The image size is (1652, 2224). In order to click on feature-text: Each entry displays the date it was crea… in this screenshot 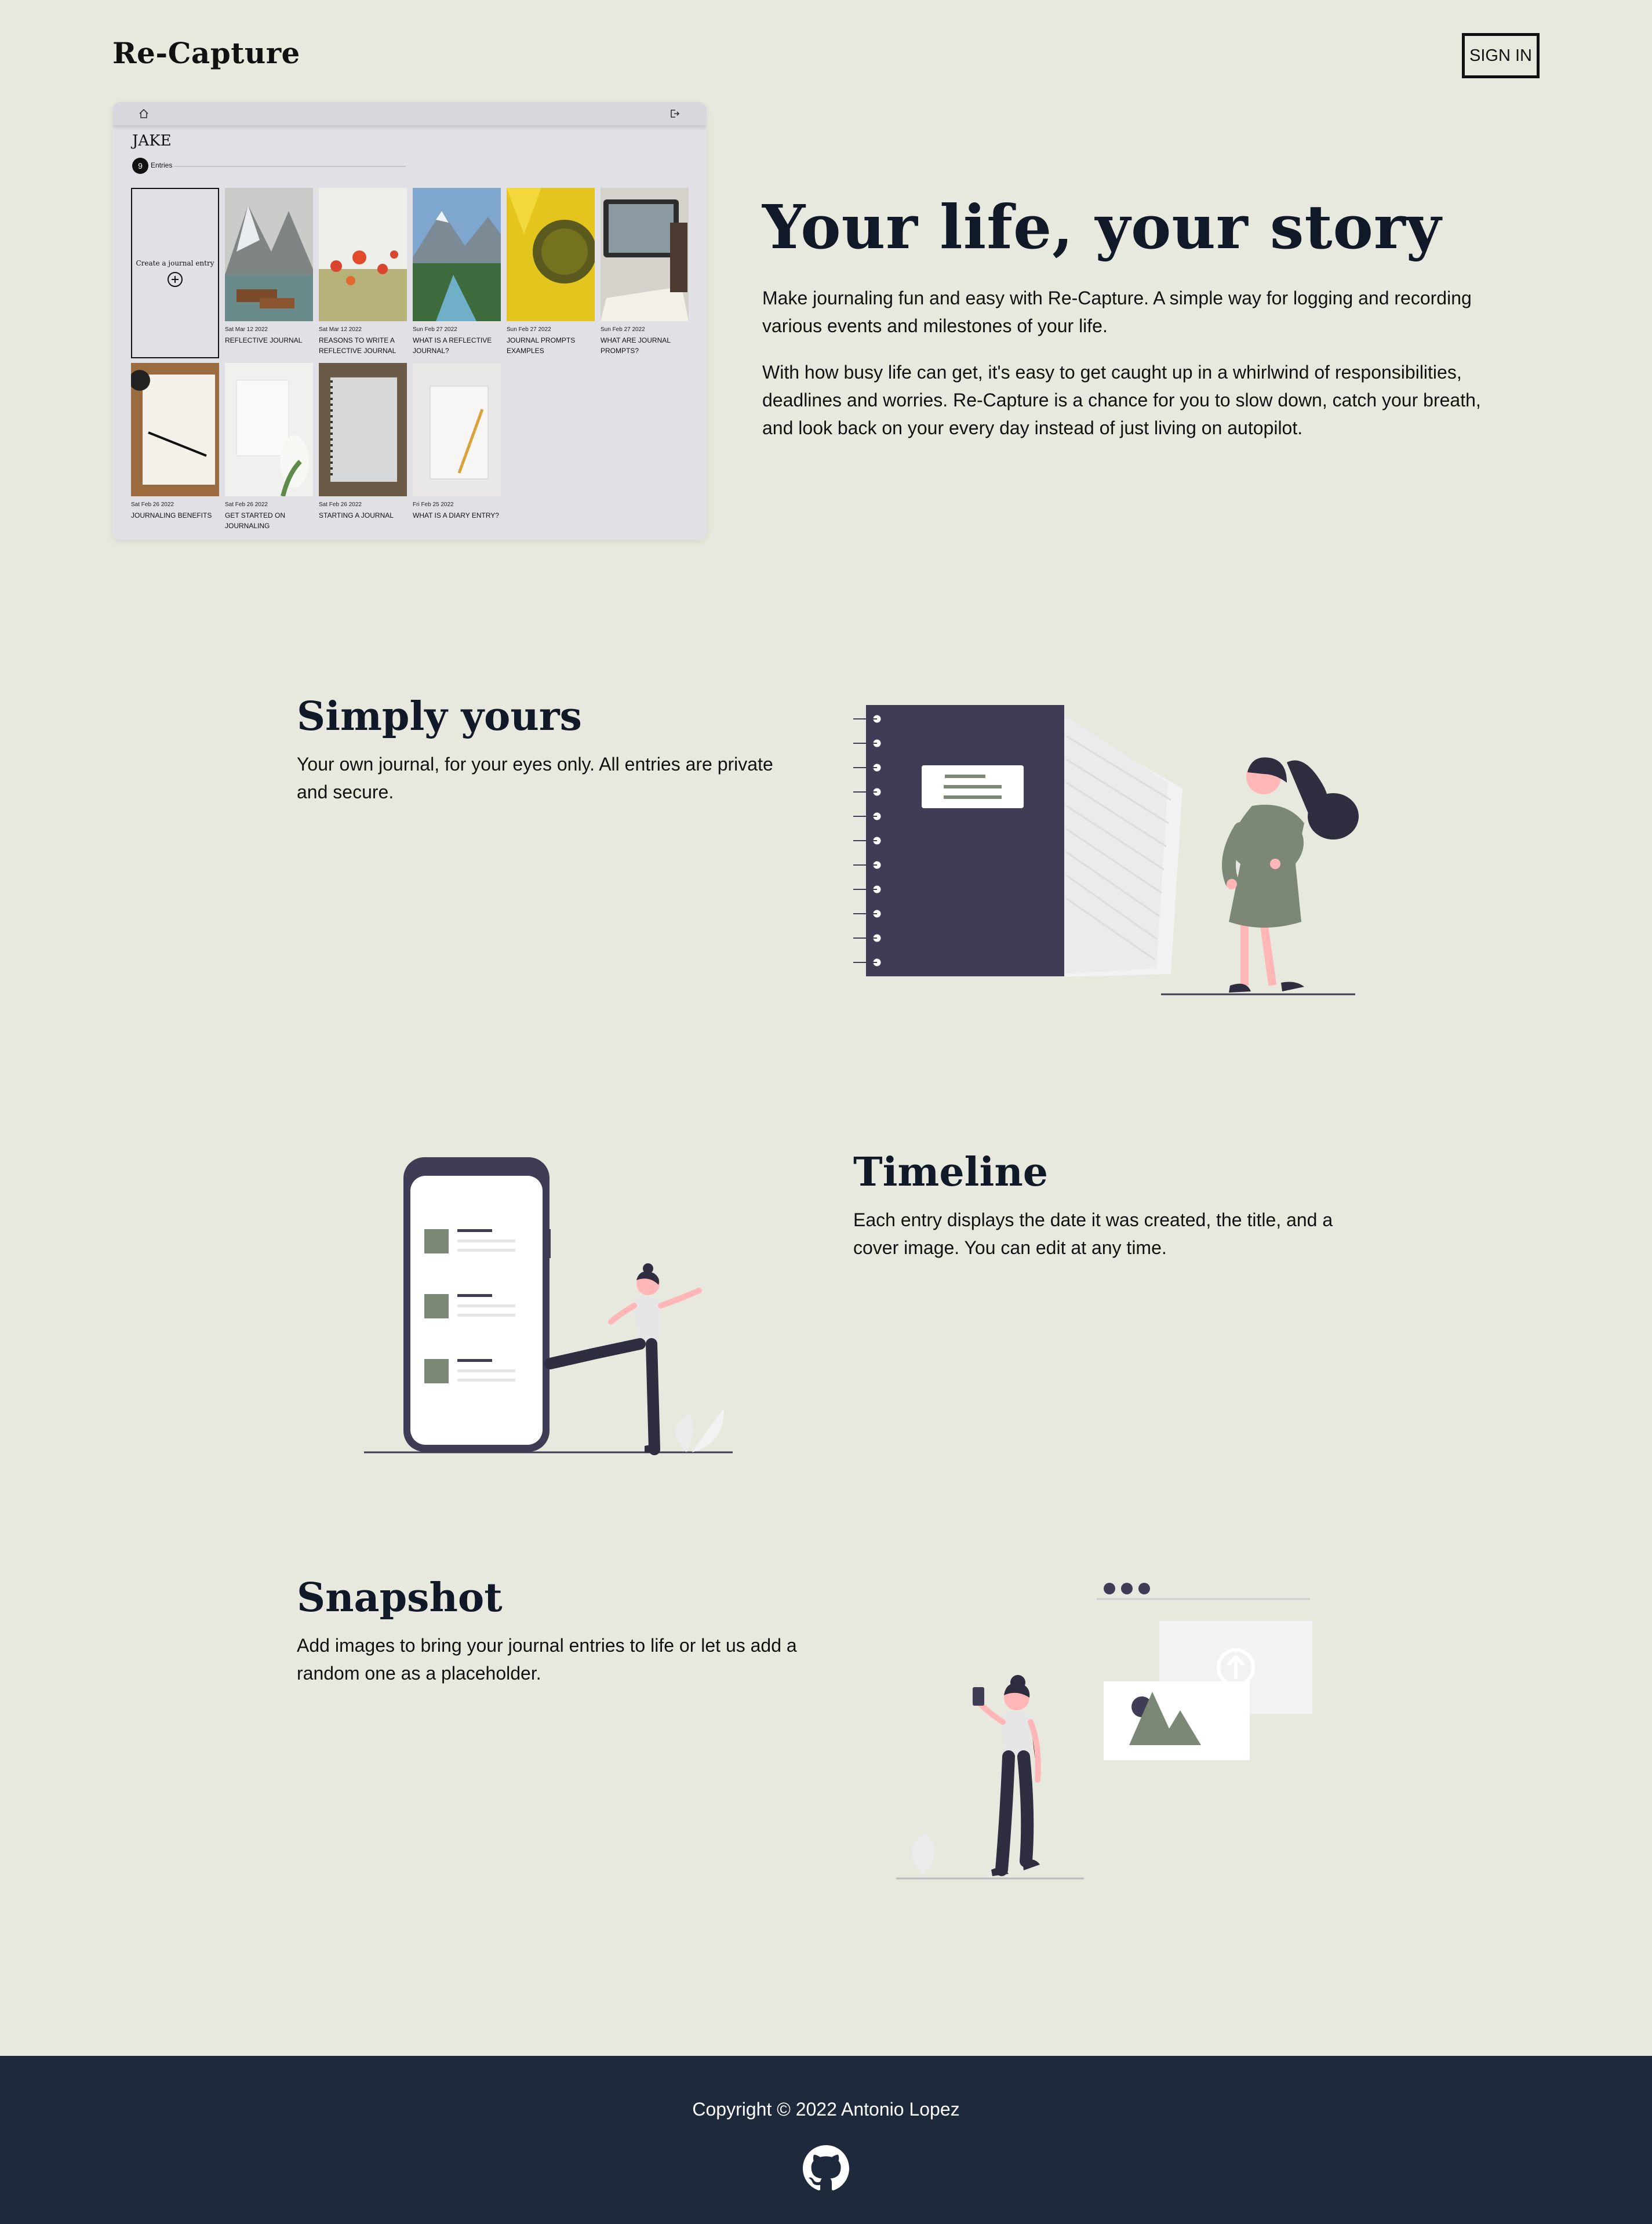, I will do `click(1093, 1233)`.